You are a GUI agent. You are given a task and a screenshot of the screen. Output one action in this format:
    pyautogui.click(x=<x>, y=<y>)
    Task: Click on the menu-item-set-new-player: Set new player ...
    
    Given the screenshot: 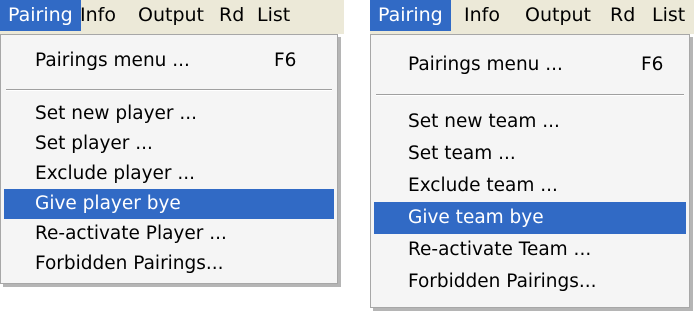 What is the action you would take?
    pyautogui.click(x=169, y=114)
    